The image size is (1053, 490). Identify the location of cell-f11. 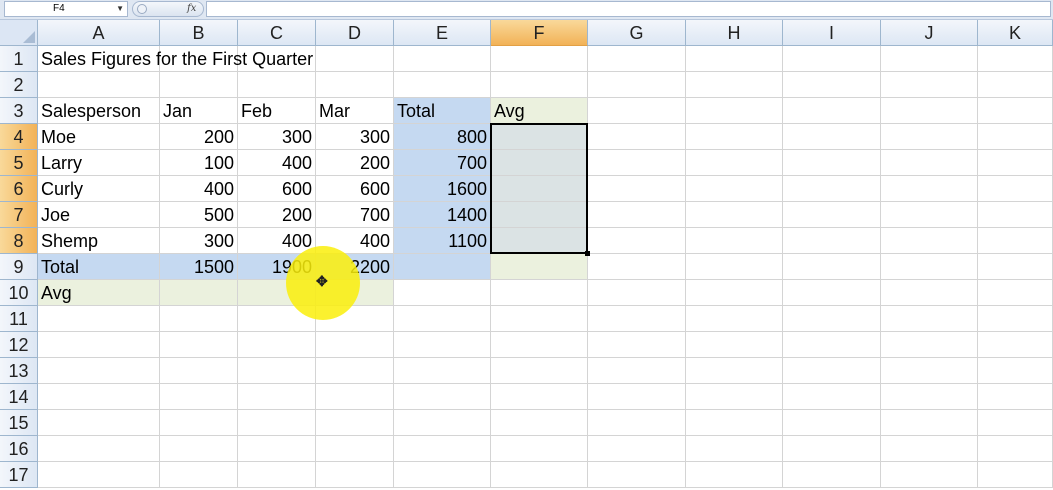
(539, 319).